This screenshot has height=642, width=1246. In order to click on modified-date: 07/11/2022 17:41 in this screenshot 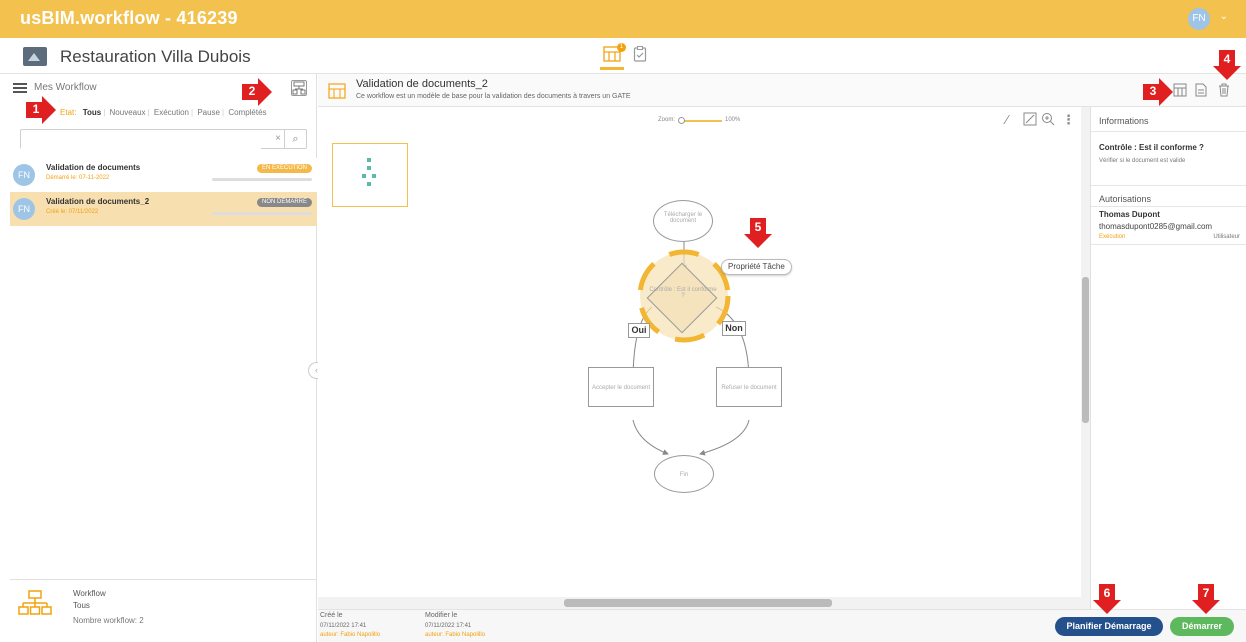, I will do `click(448, 626)`.